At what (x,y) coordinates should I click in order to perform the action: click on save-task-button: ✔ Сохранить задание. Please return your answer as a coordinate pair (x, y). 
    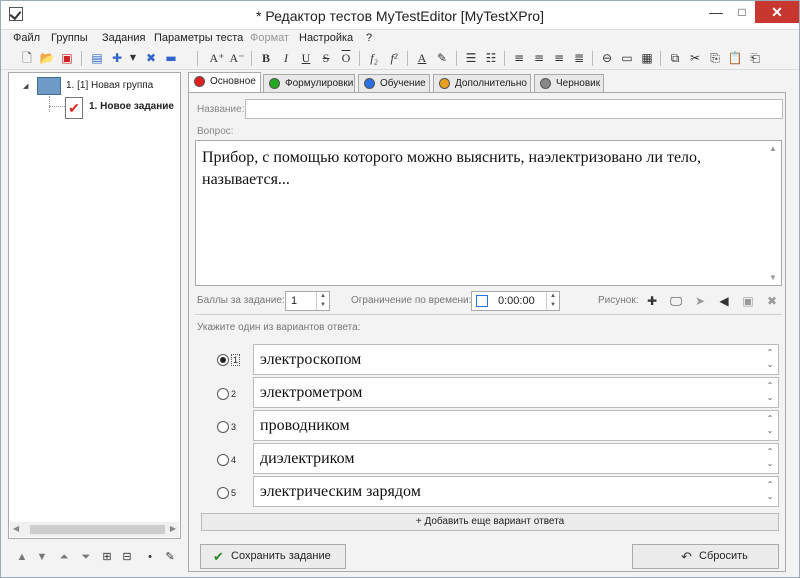
    Looking at the image, I should click on (273, 556).